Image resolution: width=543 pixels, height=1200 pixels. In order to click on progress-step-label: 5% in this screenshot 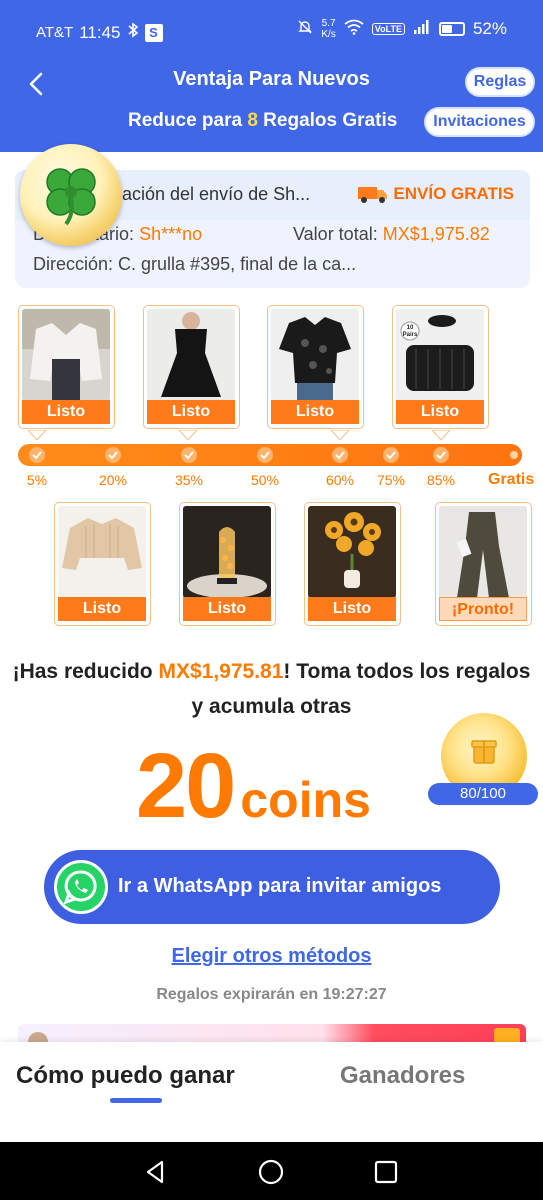, I will do `click(37, 480)`.